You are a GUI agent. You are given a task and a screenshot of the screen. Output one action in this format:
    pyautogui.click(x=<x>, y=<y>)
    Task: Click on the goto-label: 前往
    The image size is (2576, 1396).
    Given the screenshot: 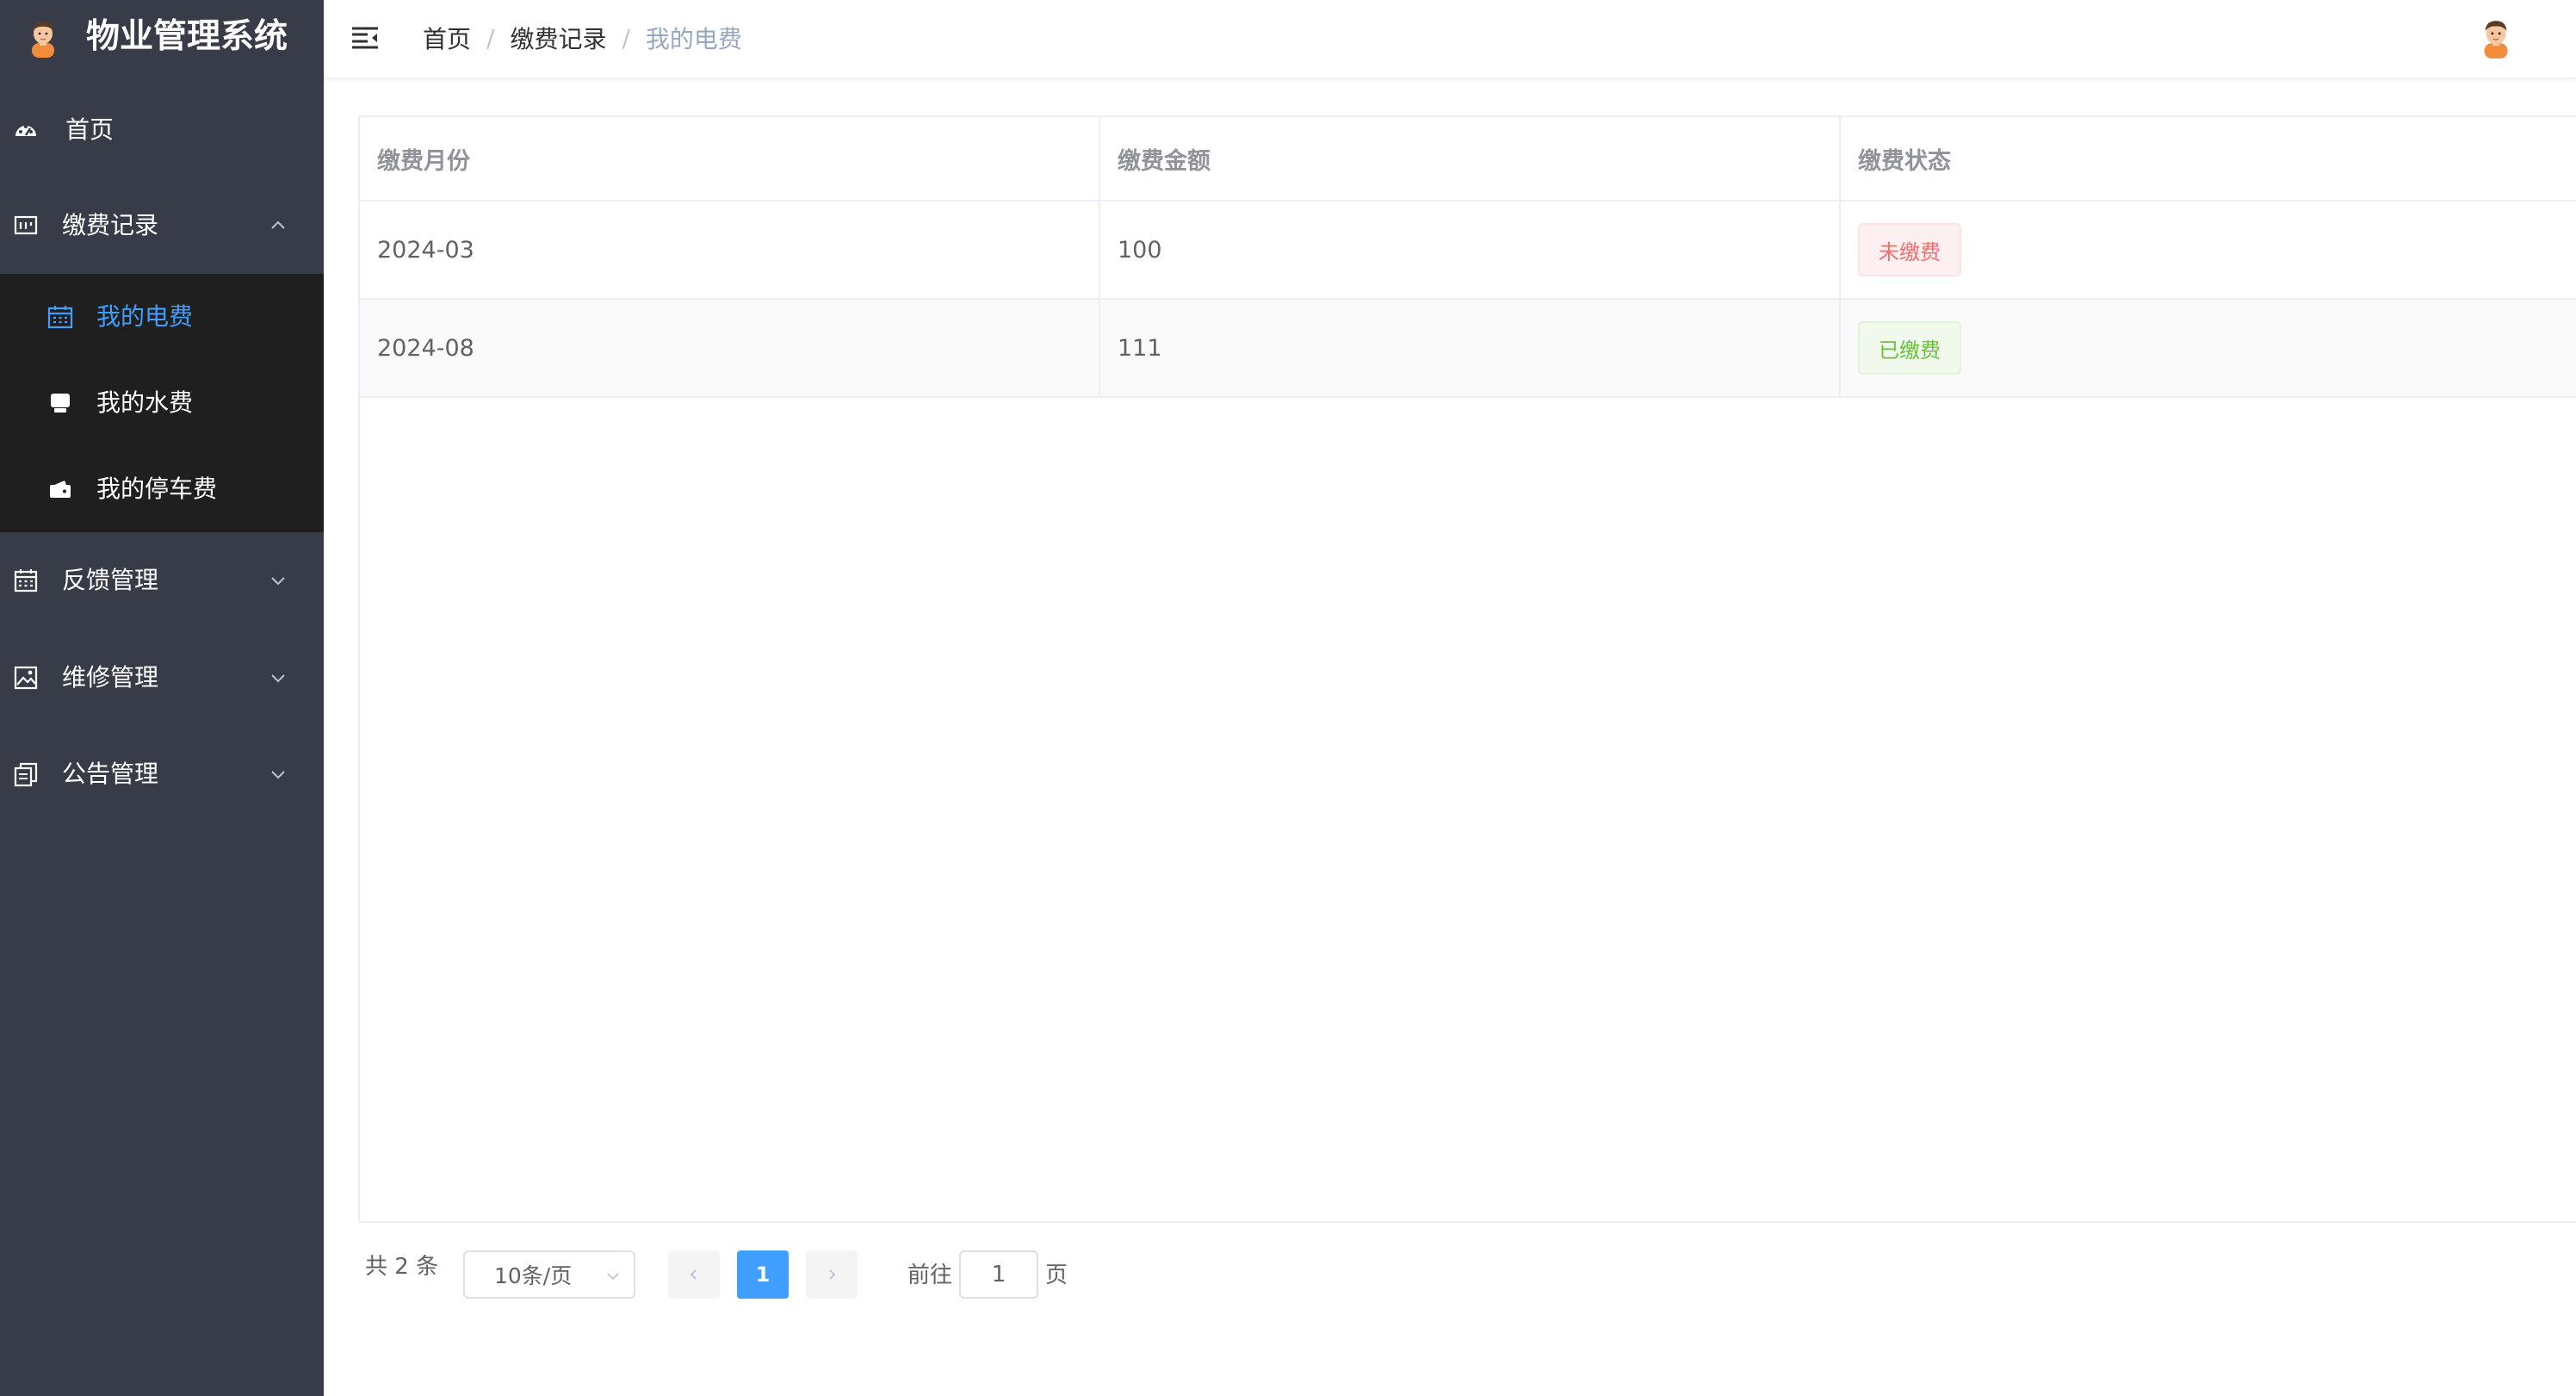 What is the action you would take?
    pyautogui.click(x=930, y=1275)
    